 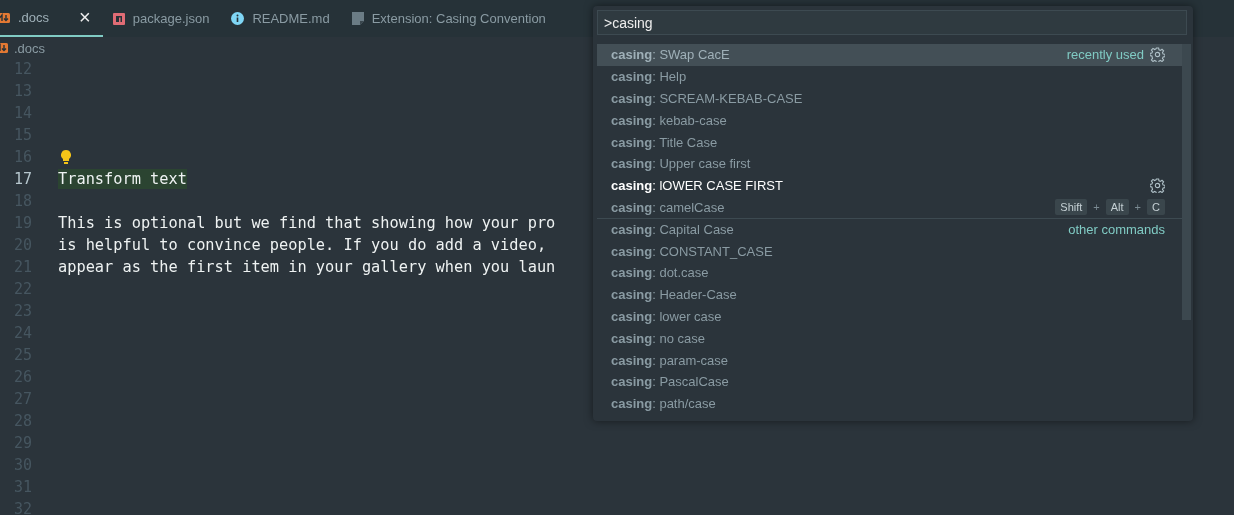 I want to click on info-icon, so click(x=238, y=18).